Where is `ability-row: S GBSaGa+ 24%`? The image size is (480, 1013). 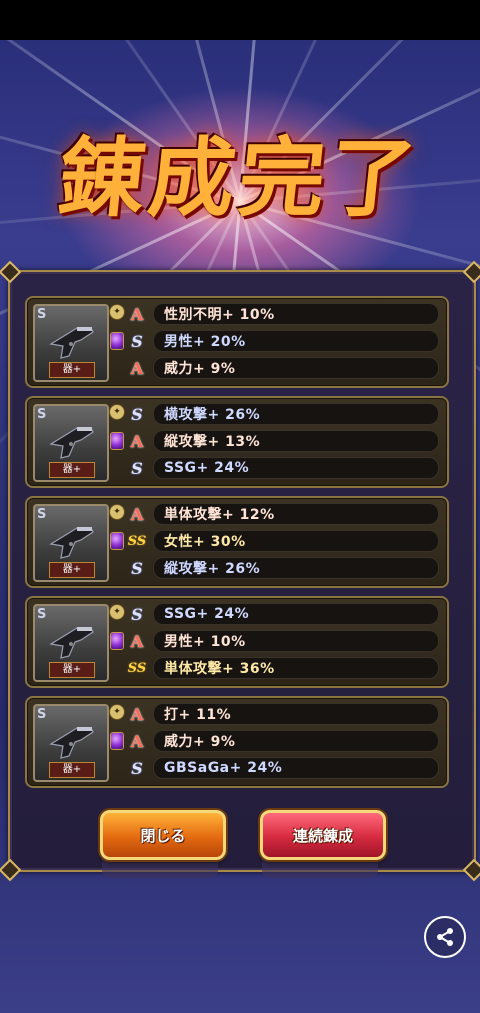 ability-row: S GBSaGa+ 24% is located at coordinates (283, 768).